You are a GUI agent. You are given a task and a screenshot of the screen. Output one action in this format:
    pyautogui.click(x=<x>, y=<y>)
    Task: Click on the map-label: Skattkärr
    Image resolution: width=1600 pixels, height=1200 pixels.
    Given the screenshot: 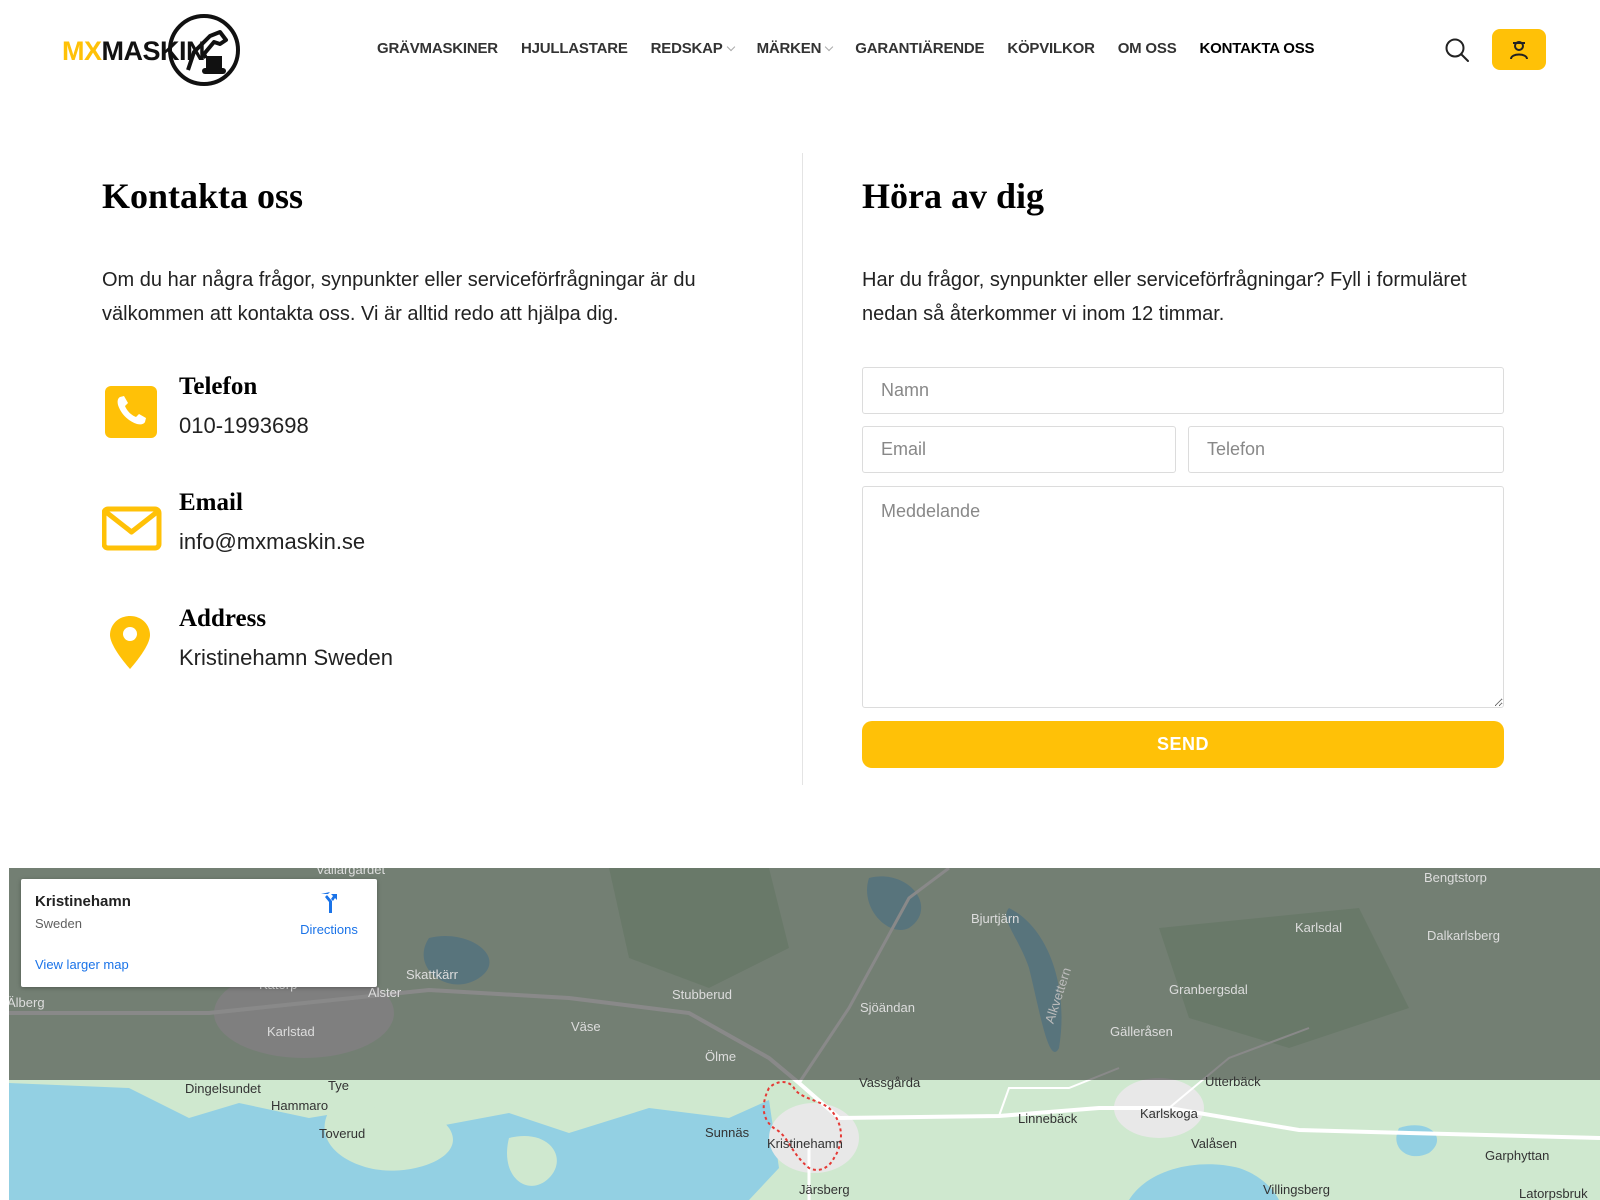 What is the action you would take?
    pyautogui.click(x=432, y=974)
    